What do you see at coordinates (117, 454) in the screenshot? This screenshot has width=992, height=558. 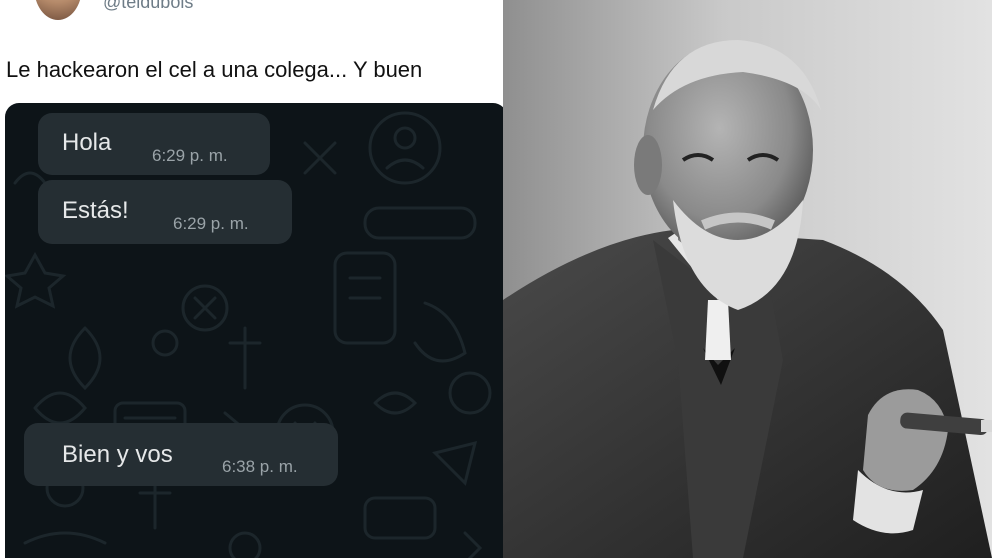 I see `message-text: Bien y vos` at bounding box center [117, 454].